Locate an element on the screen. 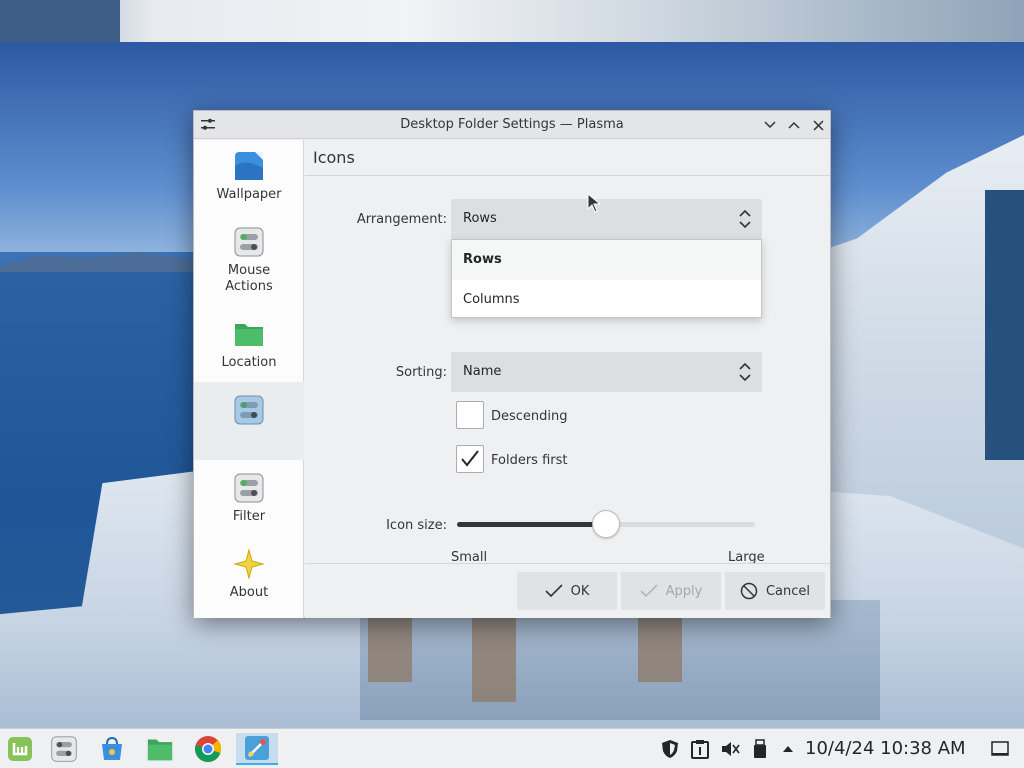 Image resolution: width=1024 pixels, height=768 pixels. arrangement-dropdown: Rows is located at coordinates (606, 219).